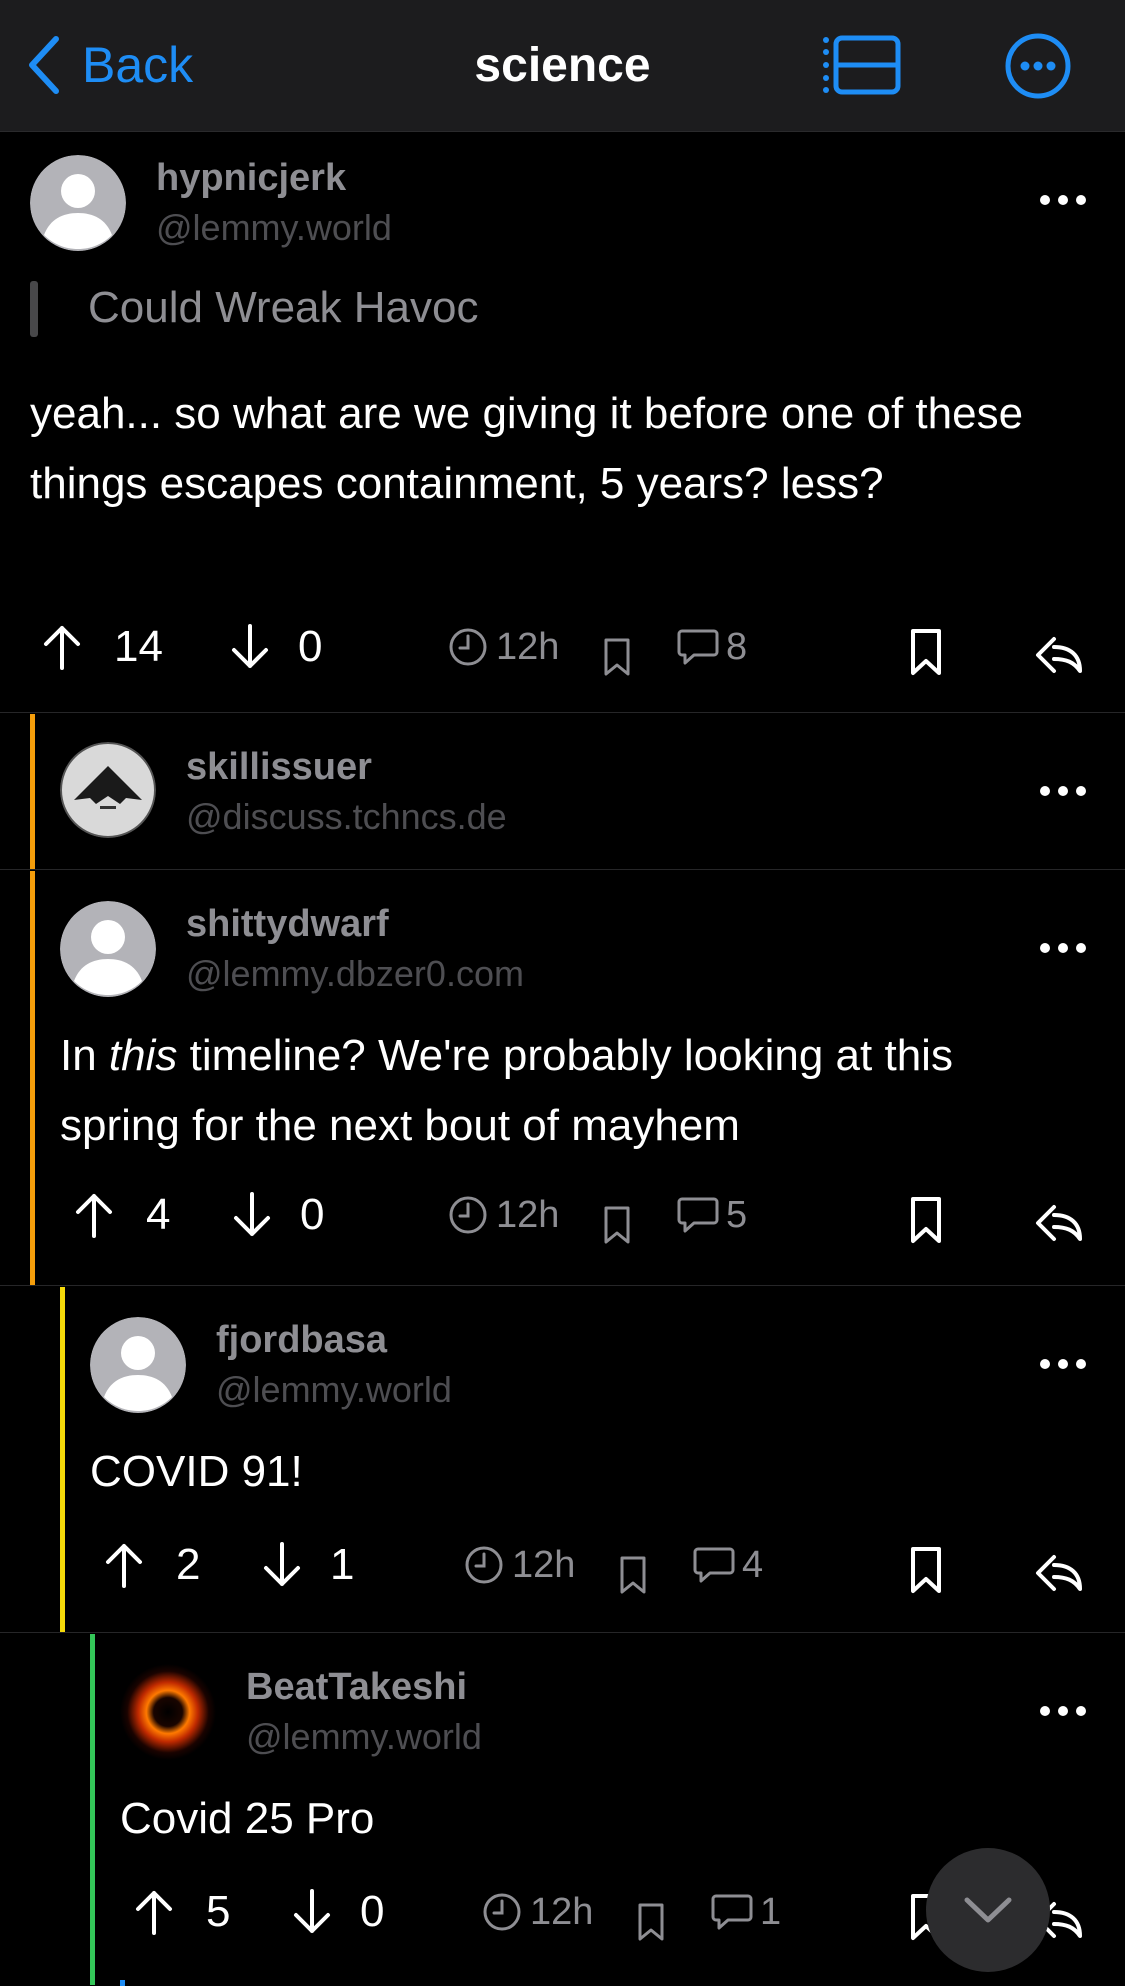 The image size is (1125, 1986). Describe the element at coordinates (138, 646) in the screenshot. I see `upvote-count: 14` at that location.